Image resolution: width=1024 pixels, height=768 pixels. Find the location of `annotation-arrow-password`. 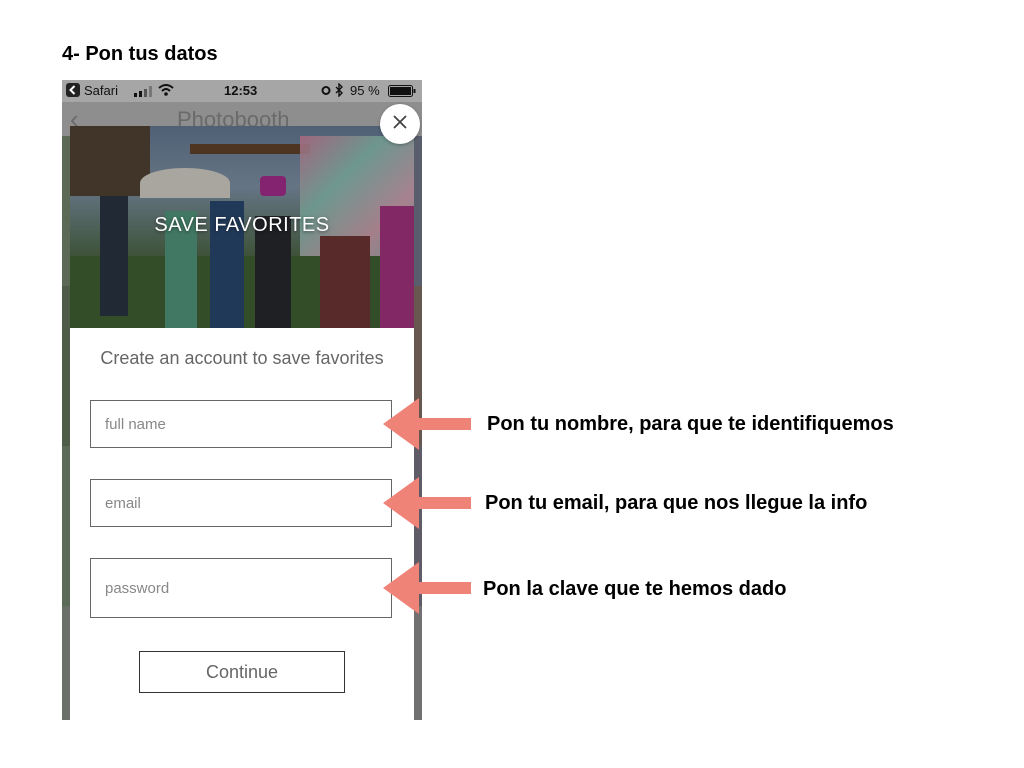

annotation-arrow-password is located at coordinates (428, 588).